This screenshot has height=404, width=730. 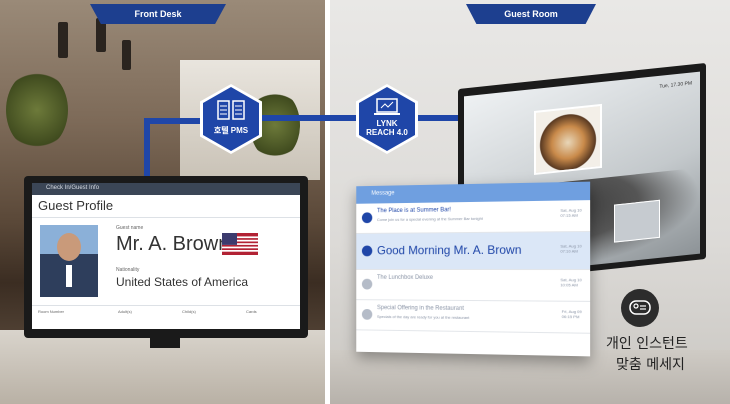 What do you see at coordinates (647, 344) in the screenshot?
I see `caption-line-1: 개인 인스턴트` at bounding box center [647, 344].